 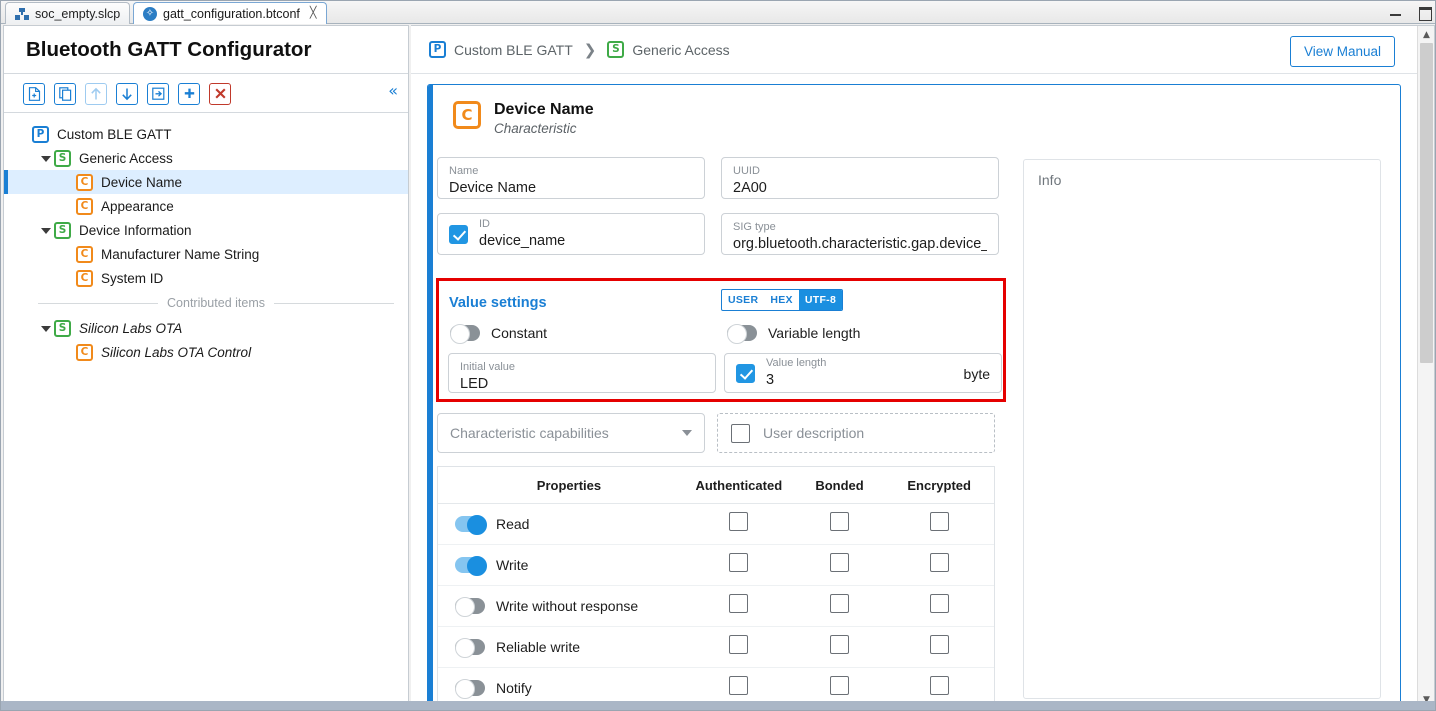 What do you see at coordinates (743, 300) in the screenshot?
I see `encoding-option-user: USER` at bounding box center [743, 300].